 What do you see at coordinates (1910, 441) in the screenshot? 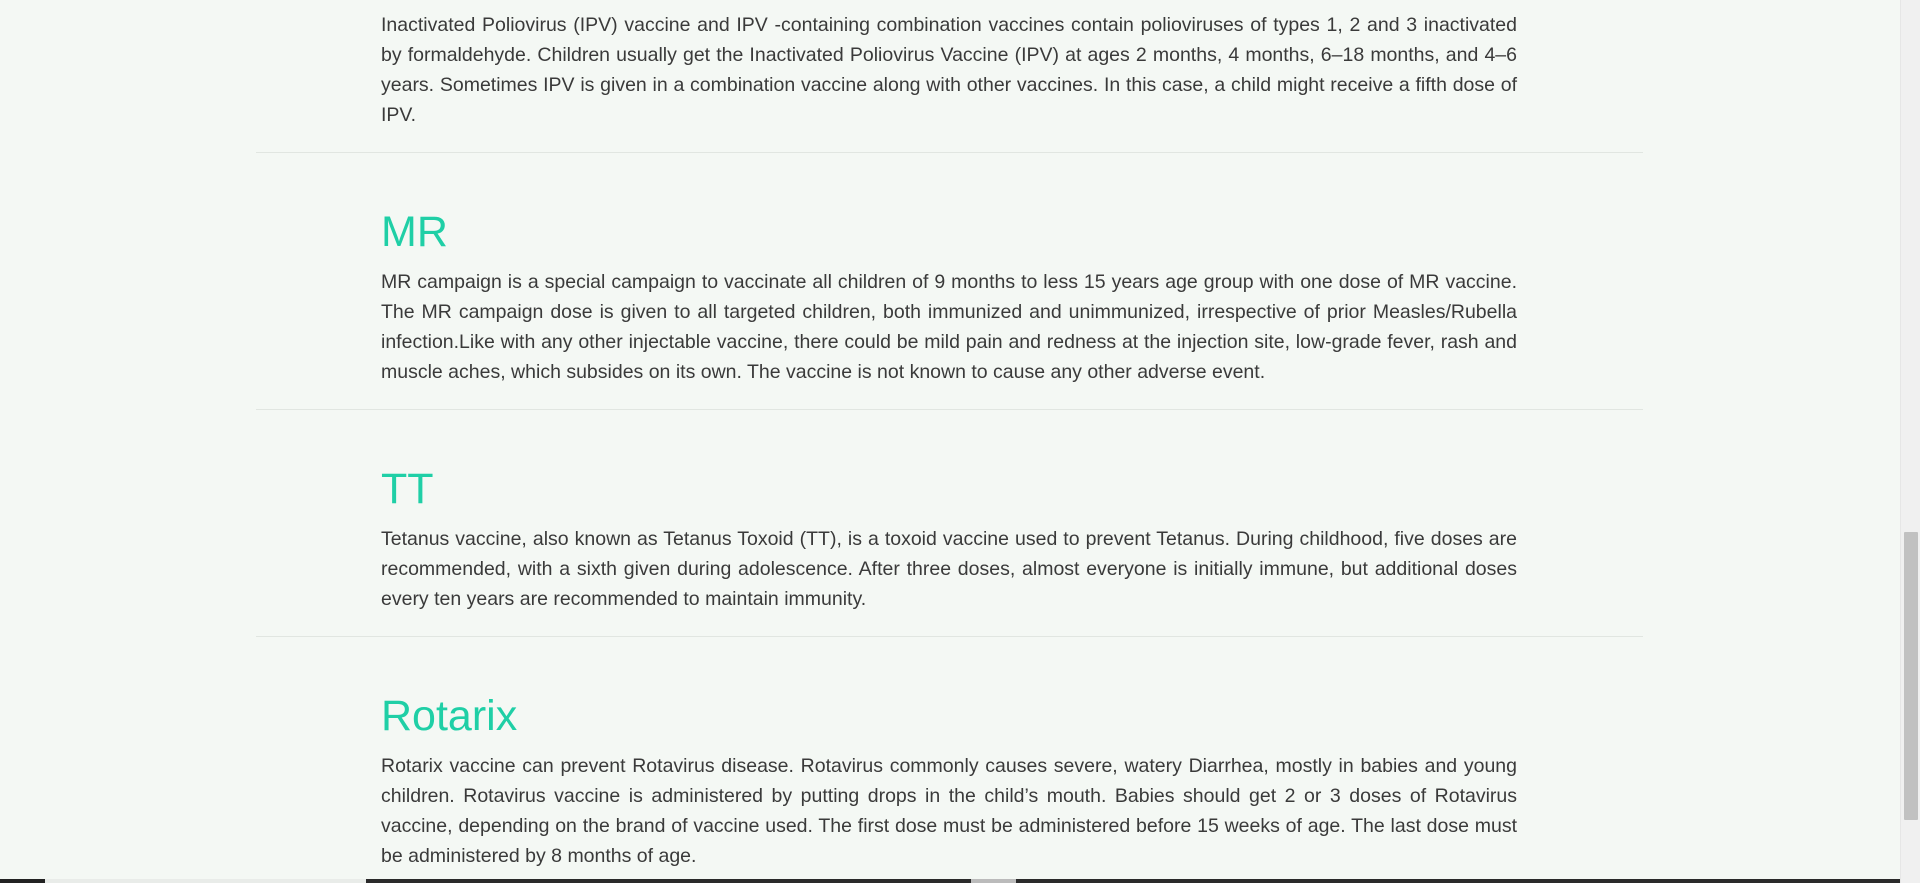
I see `vertical-scrollbar` at bounding box center [1910, 441].